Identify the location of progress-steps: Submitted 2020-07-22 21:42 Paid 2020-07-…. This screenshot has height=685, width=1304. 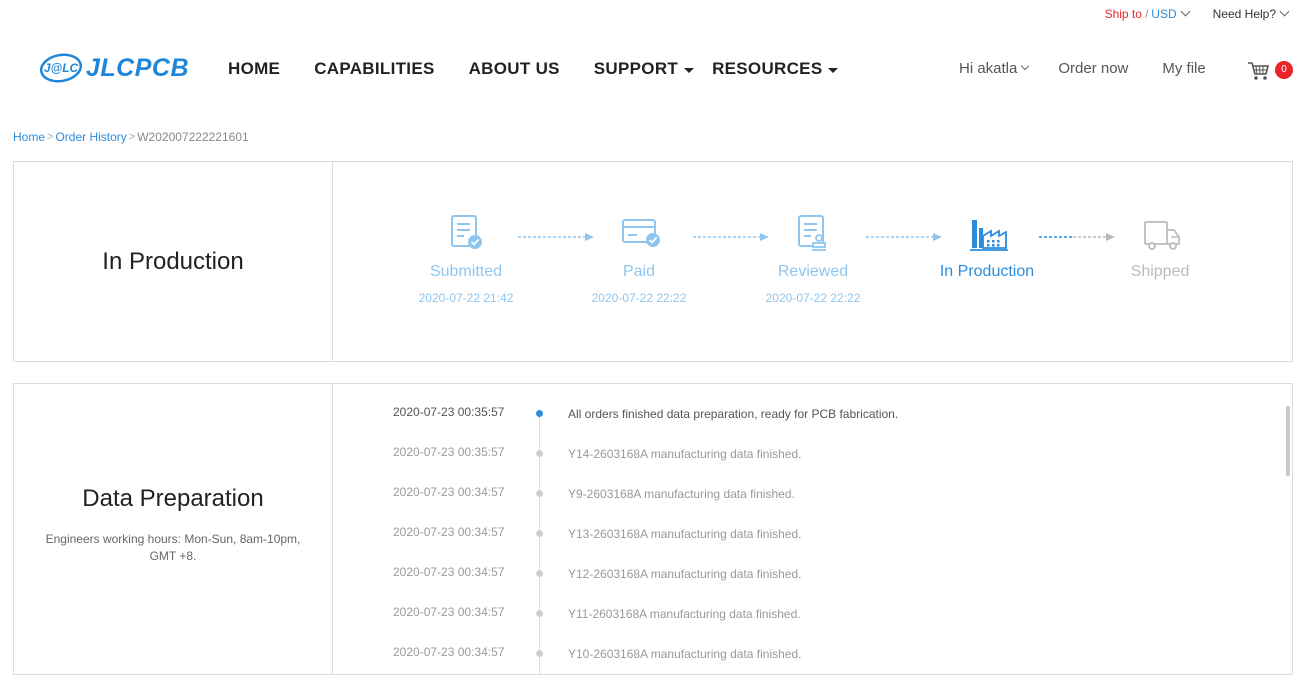
(824, 269).